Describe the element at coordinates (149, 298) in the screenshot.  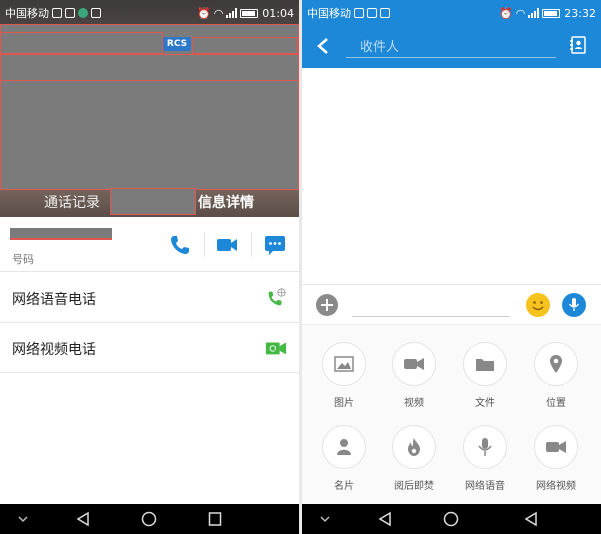
I see `network-voice-call-option: 网络语音电话` at that location.